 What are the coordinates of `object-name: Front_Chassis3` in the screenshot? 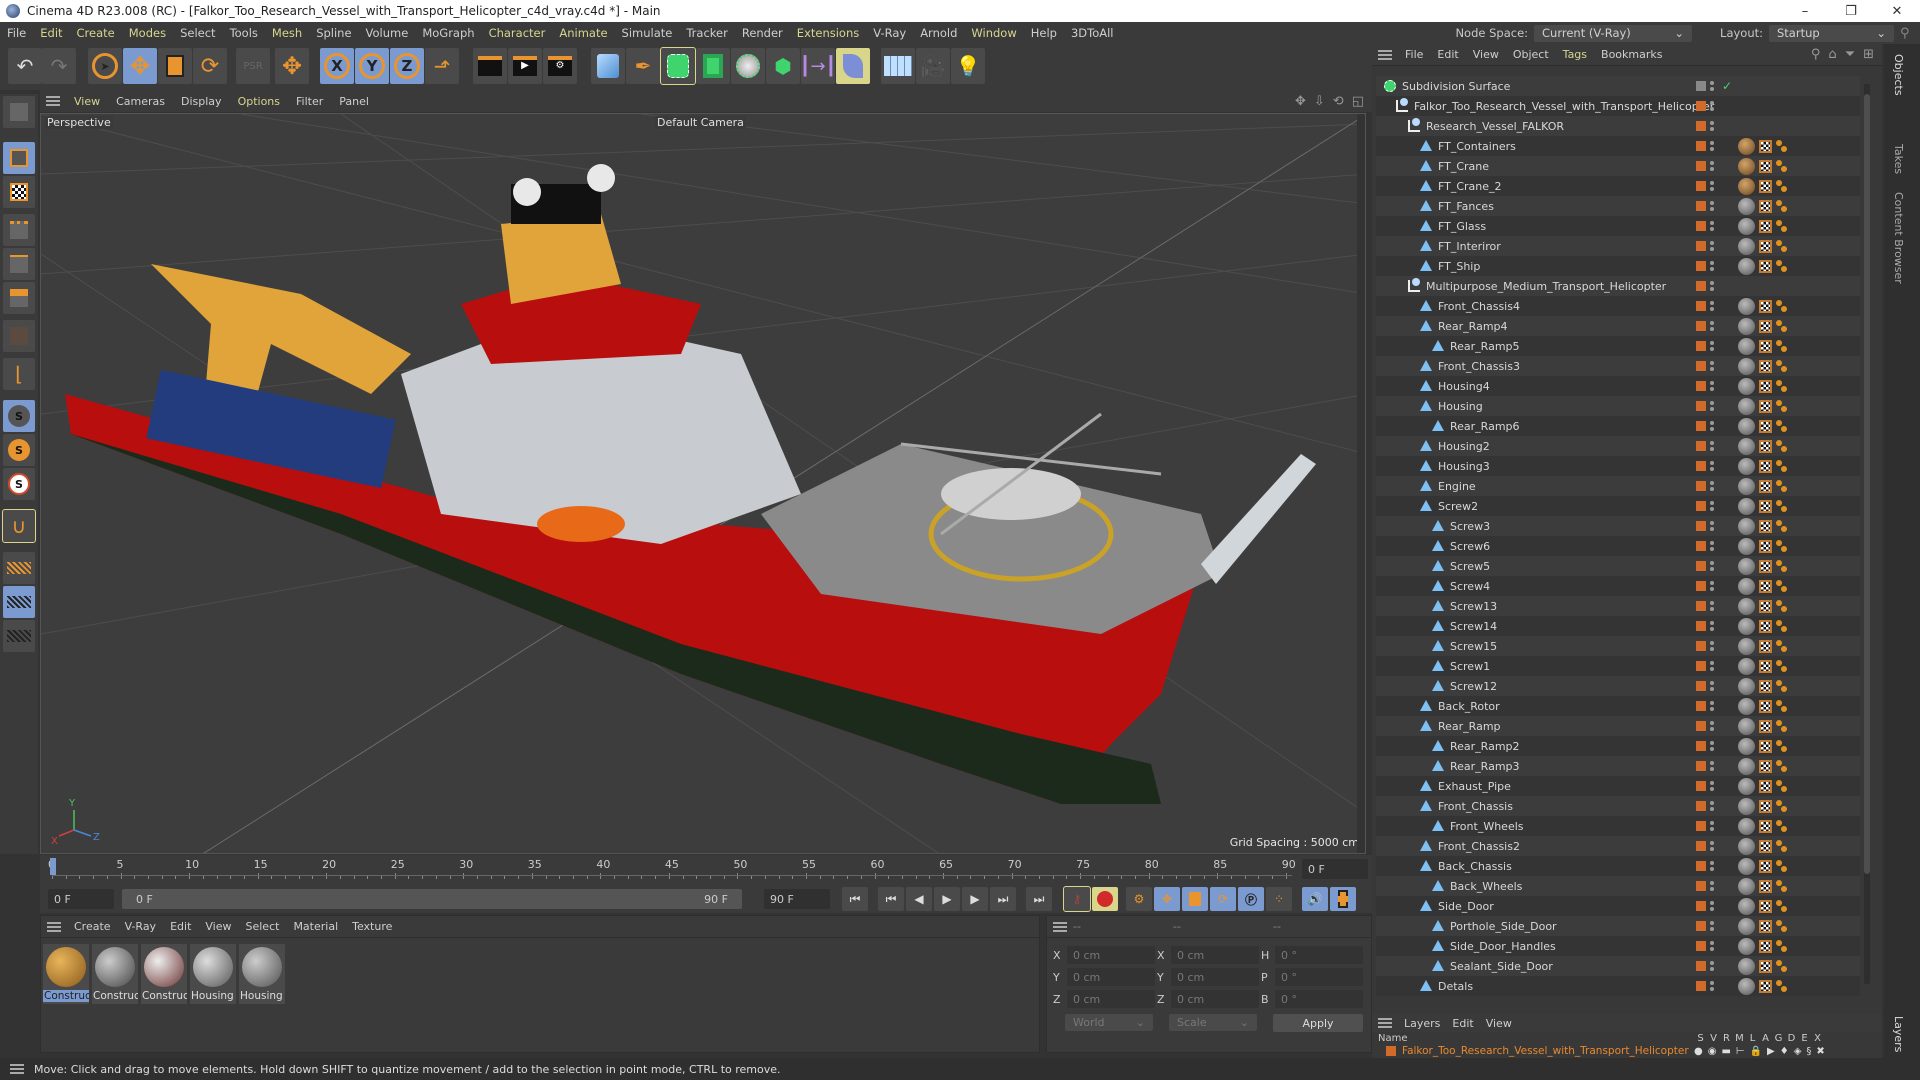 It's located at (1479, 366).